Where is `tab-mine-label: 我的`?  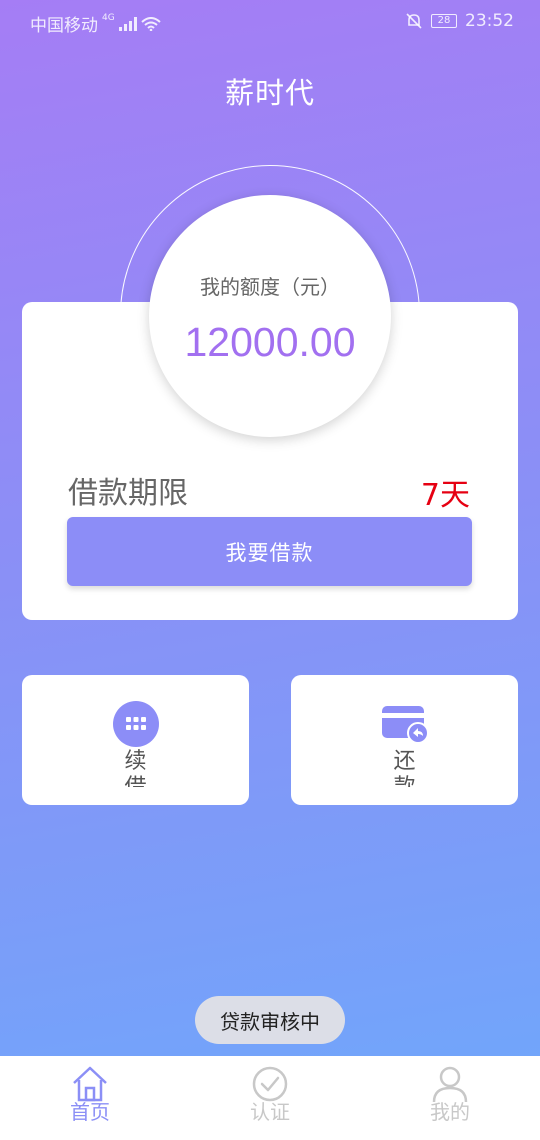
tab-mine-label: 我的 is located at coordinates (450, 1112).